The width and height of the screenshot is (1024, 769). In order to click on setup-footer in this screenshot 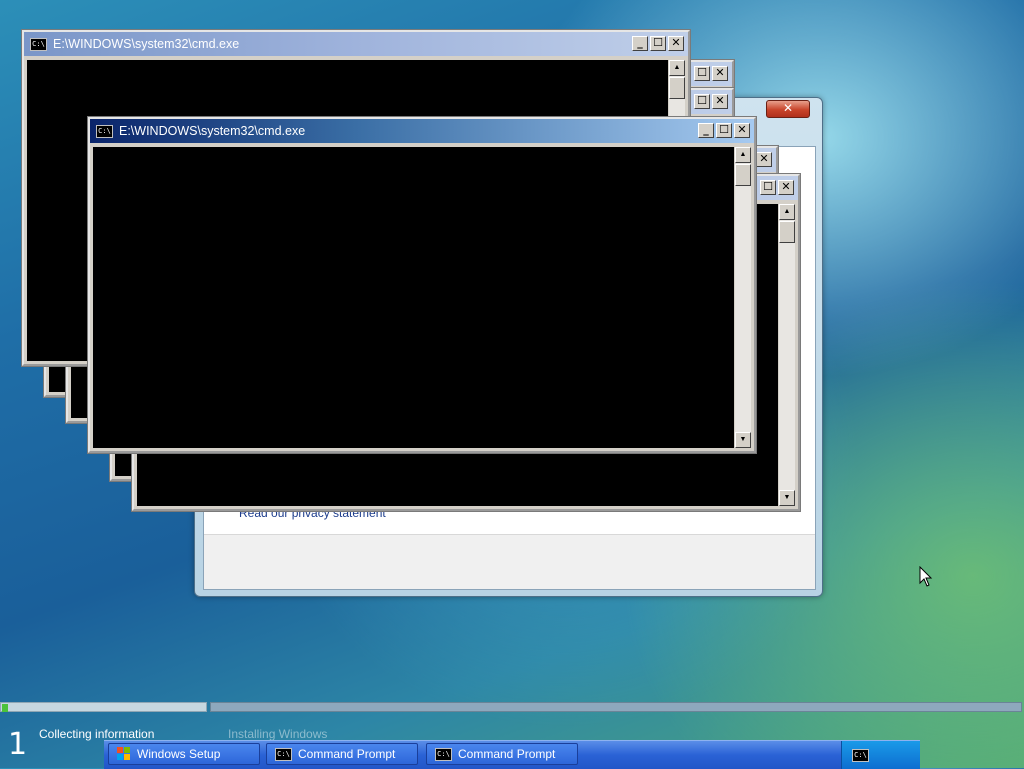, I will do `click(509, 561)`.